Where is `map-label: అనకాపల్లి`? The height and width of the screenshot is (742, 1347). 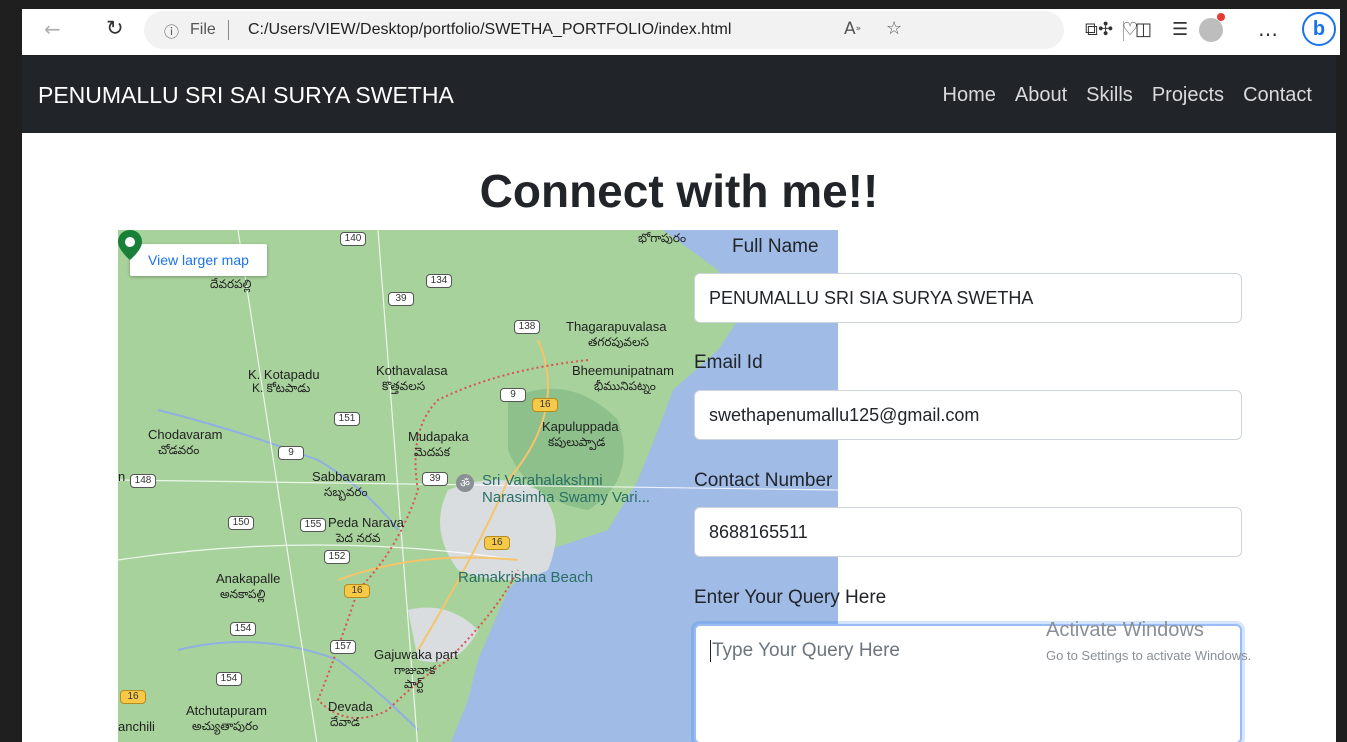 map-label: అనకాపల్లి is located at coordinates (243, 594).